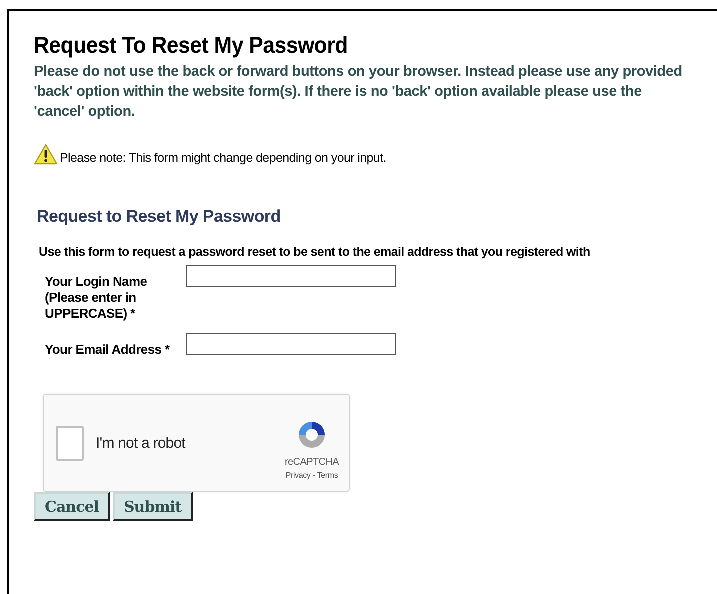 Image resolution: width=717 pixels, height=594 pixels. I want to click on terms-link: Terms, so click(327, 475).